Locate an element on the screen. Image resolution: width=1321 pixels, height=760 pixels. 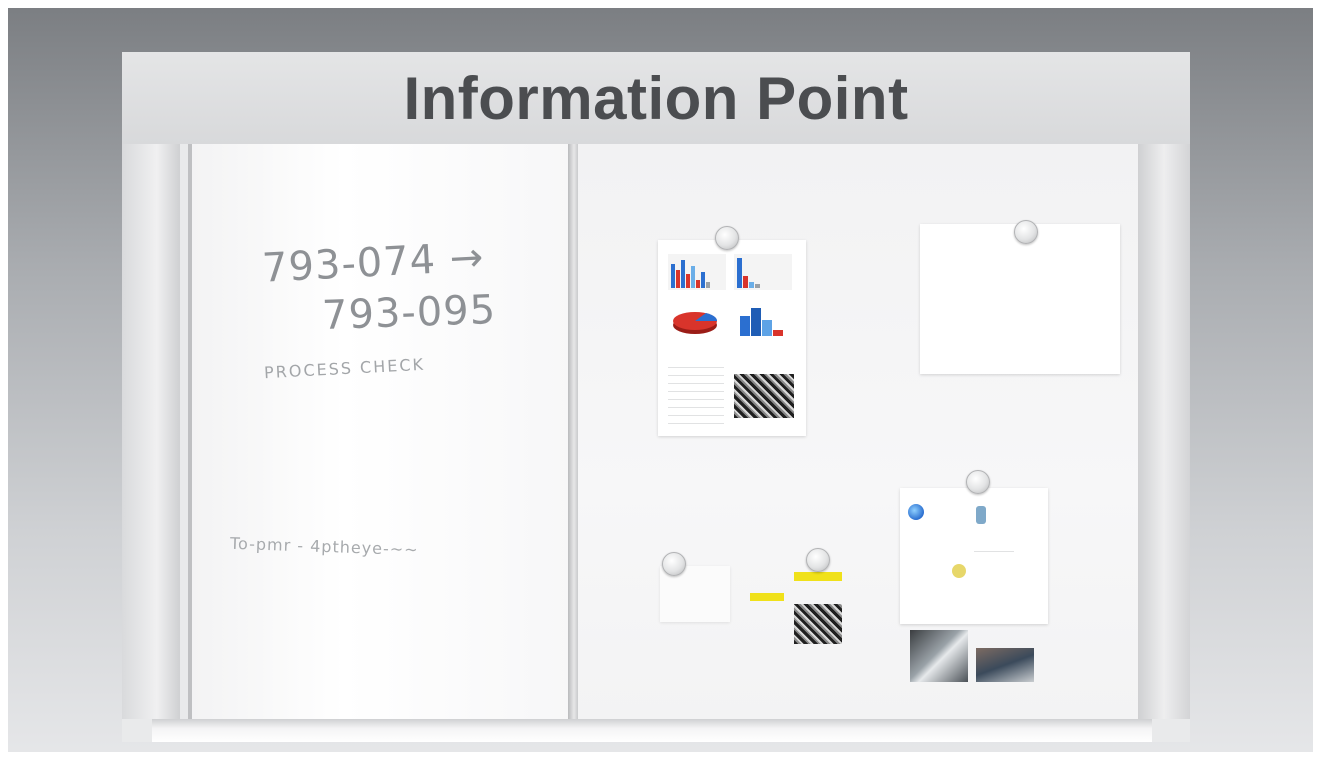
board-title: Information Point is located at coordinates (656, 98).